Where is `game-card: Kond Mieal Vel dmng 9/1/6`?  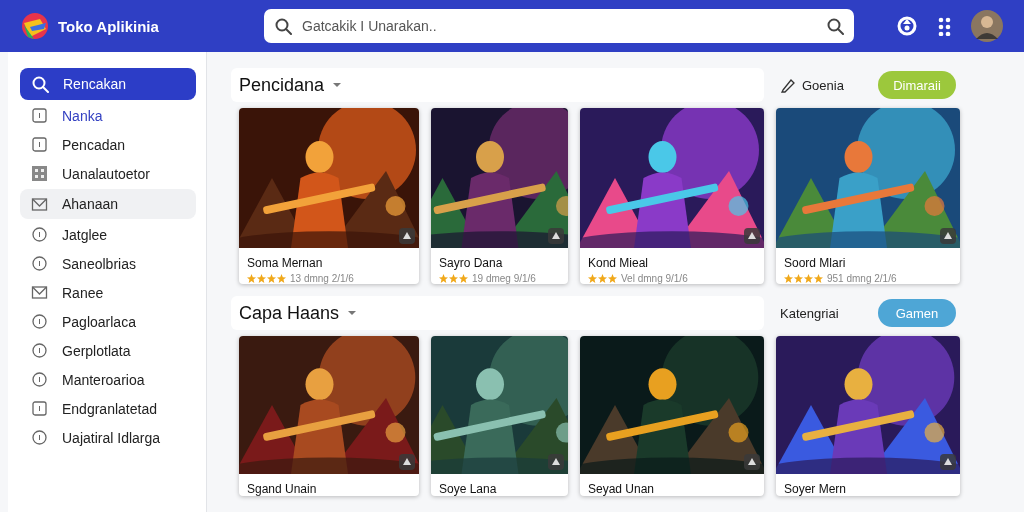
game-card: Kond Mieal Vel dmng 9/1/6 is located at coordinates (672, 196).